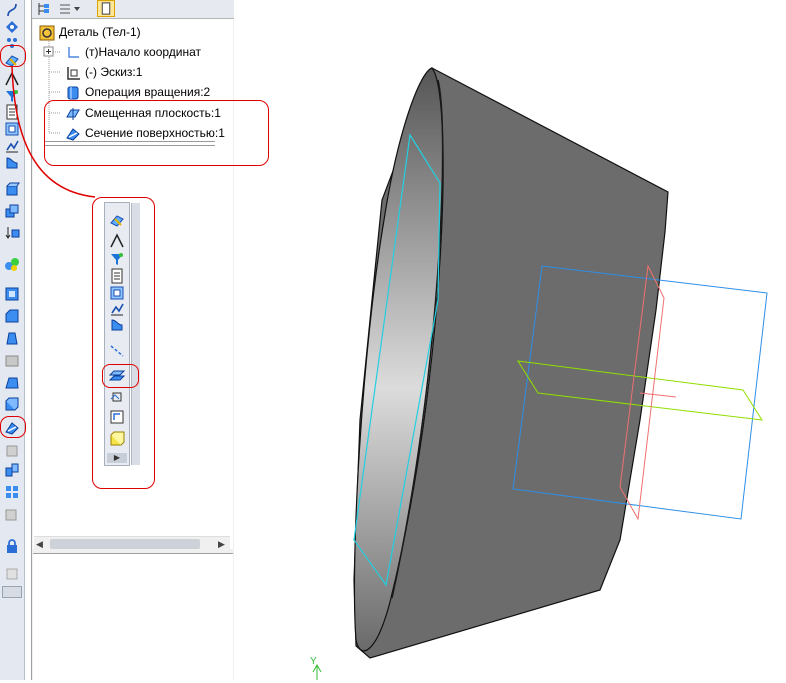 The width and height of the screenshot is (786, 683). I want to click on shell-icon, so click(12, 294).